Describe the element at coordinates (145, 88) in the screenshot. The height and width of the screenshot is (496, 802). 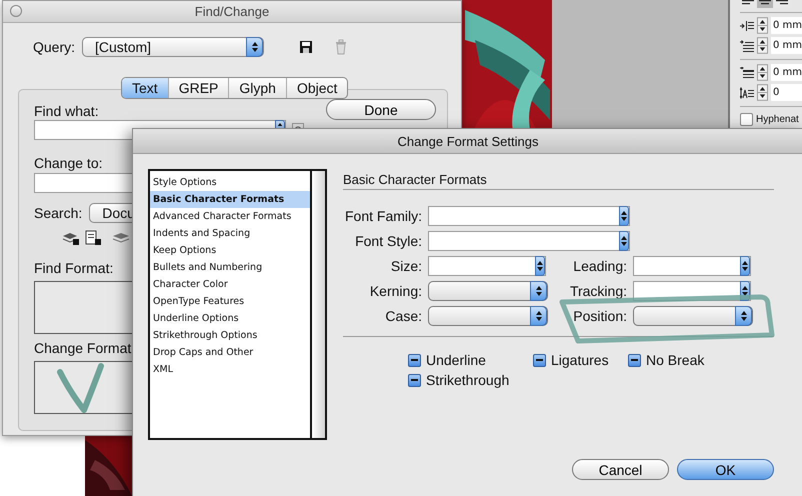
I see `tab: Text` at that location.